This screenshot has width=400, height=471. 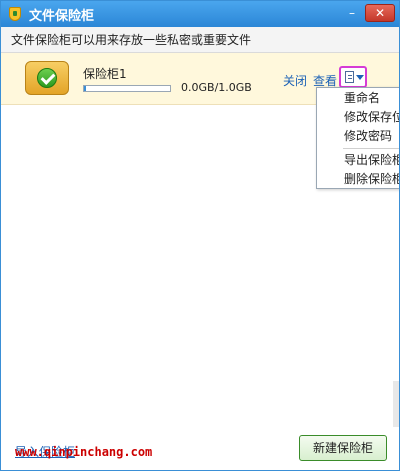 What do you see at coordinates (216, 87) in the screenshot?
I see `capacity-text: 0.0GB/1.0GB` at bounding box center [216, 87].